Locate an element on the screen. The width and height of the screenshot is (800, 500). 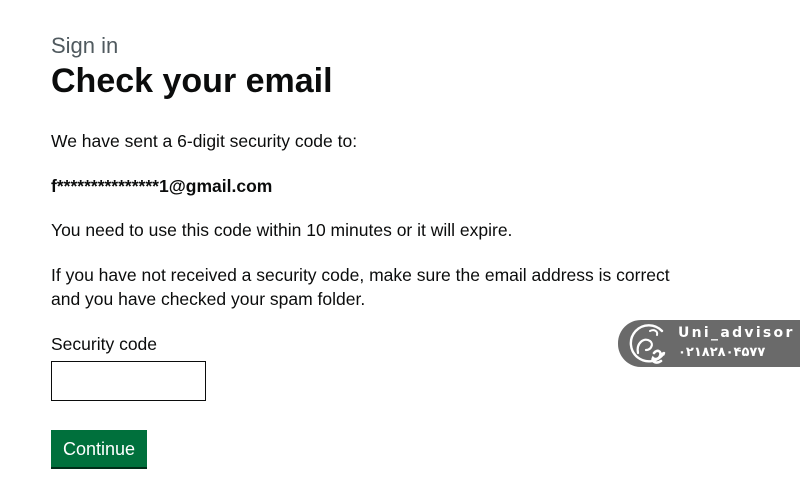
masked-email-address: f***************1@gmail.com is located at coordinates (162, 186).